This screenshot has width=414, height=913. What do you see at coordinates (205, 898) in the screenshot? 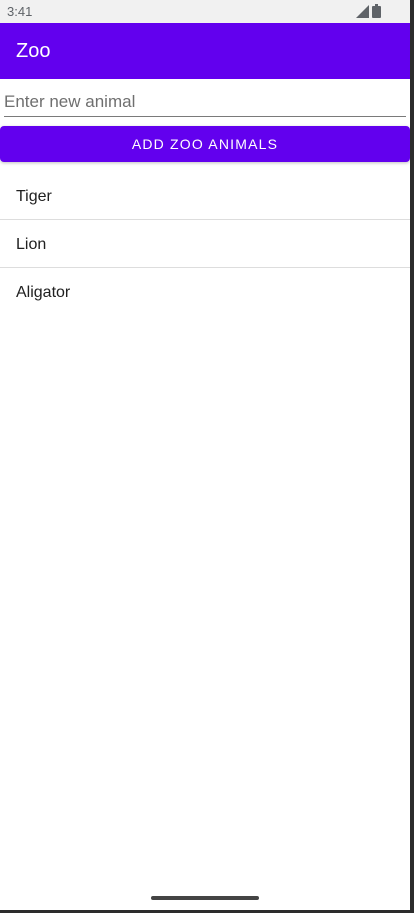
I see `home-indicator` at bounding box center [205, 898].